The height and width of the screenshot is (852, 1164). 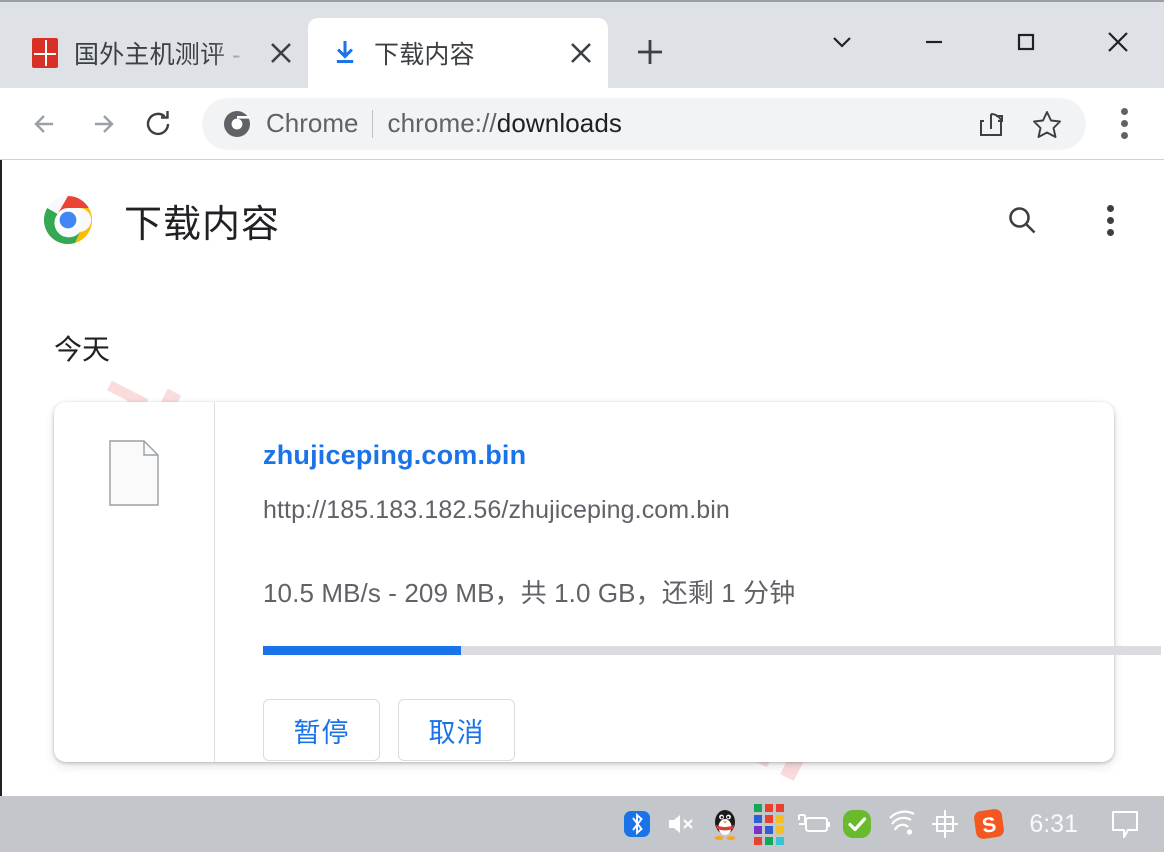 I want to click on minimize-icon, so click(x=934, y=42).